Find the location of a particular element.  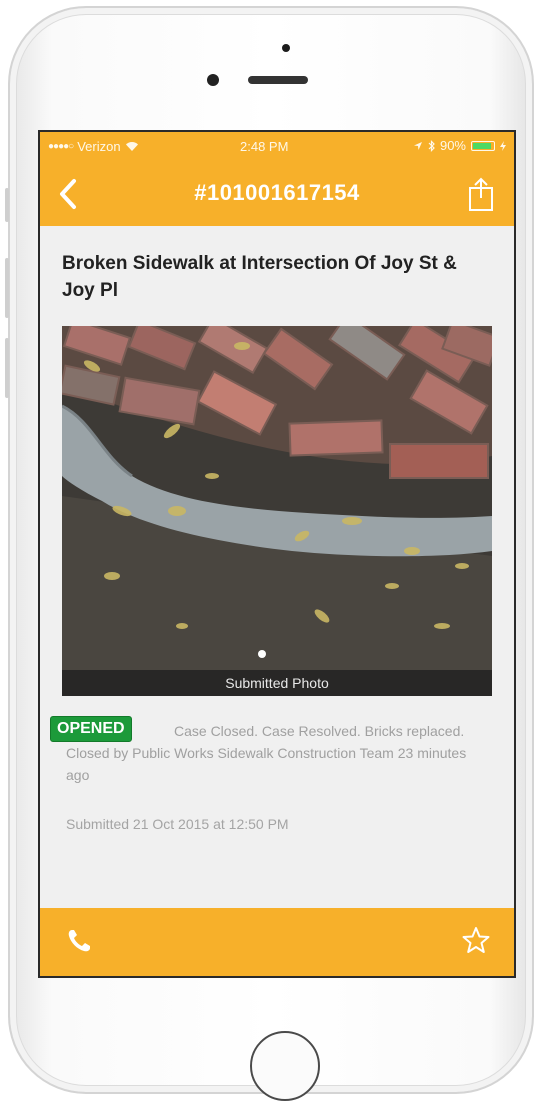

home-button is located at coordinates (285, 1066).